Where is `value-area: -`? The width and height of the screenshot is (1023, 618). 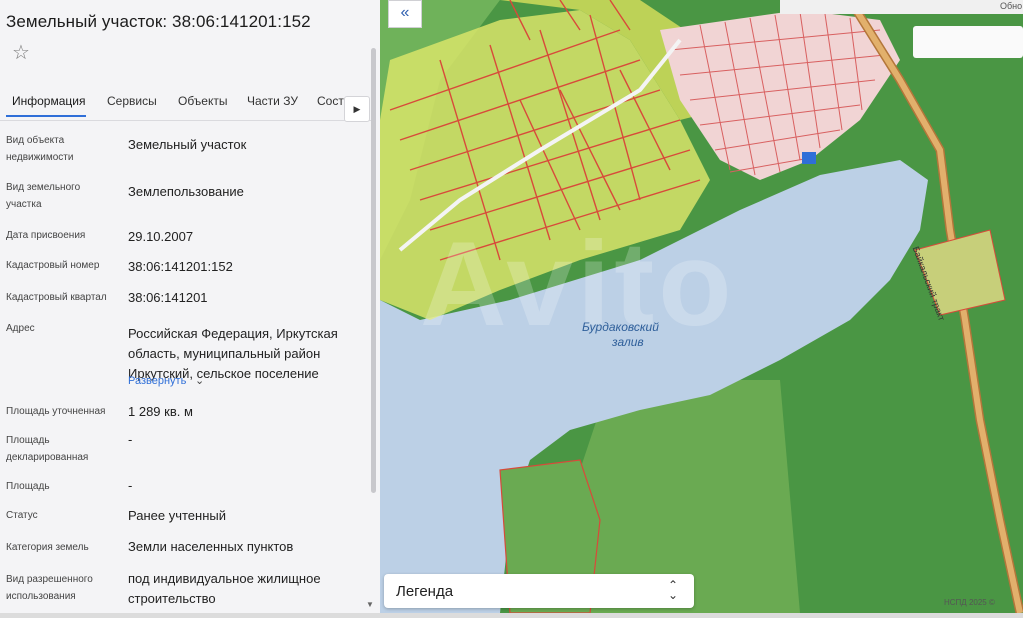
value-area: - is located at coordinates (130, 485).